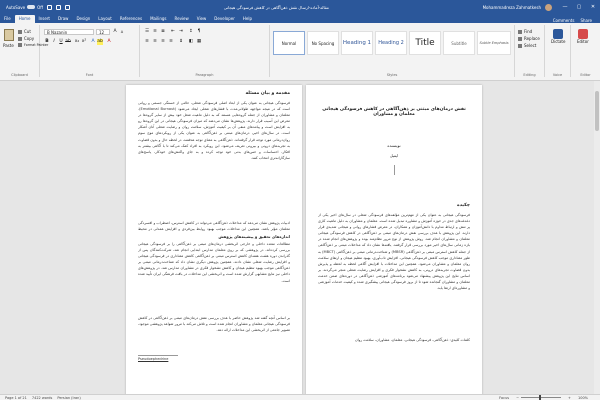 This screenshot has height=400, width=600. Describe the element at coordinates (289, 43) in the screenshot. I see `style-normal: Normal` at that location.